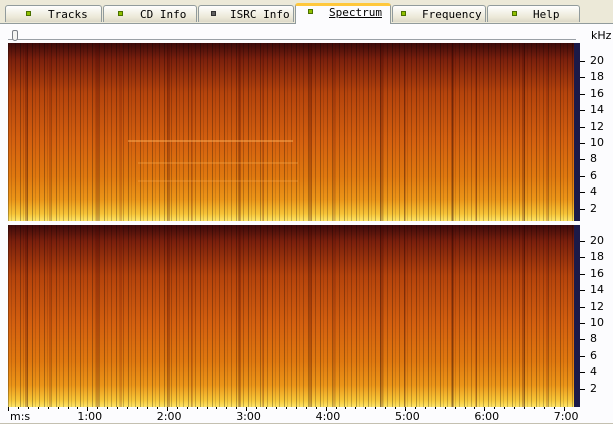 The height and width of the screenshot is (424, 613). I want to click on time-tick-label: 7:00, so click(566, 416).